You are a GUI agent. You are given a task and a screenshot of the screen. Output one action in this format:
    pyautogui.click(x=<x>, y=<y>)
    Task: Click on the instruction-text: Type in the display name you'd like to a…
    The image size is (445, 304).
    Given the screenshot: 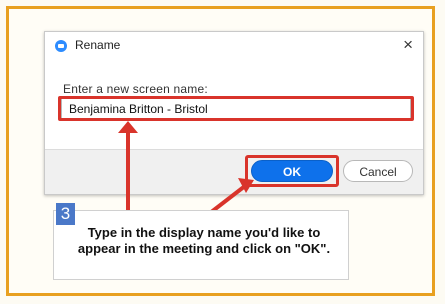 What is the action you would take?
    pyautogui.click(x=204, y=240)
    